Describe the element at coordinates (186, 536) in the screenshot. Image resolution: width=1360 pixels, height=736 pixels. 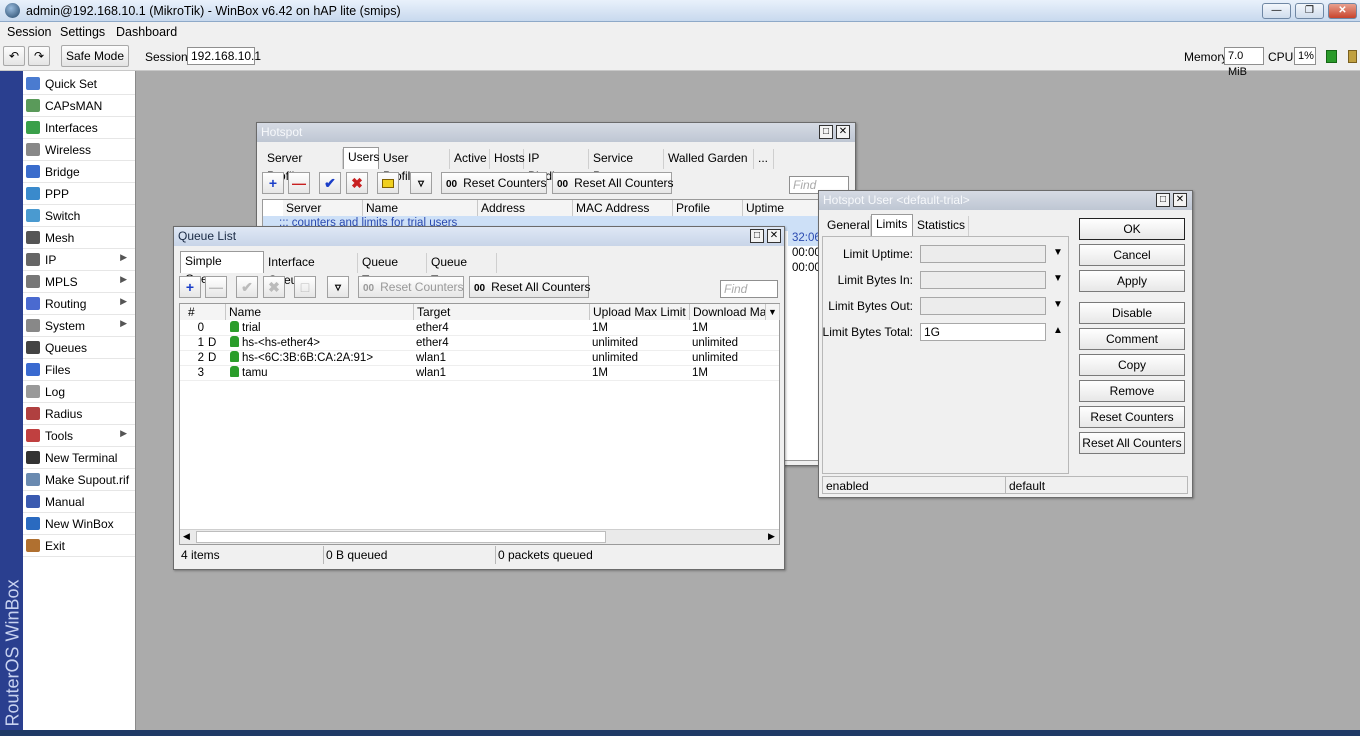
I see `scroll-left-icon: ◀` at that location.